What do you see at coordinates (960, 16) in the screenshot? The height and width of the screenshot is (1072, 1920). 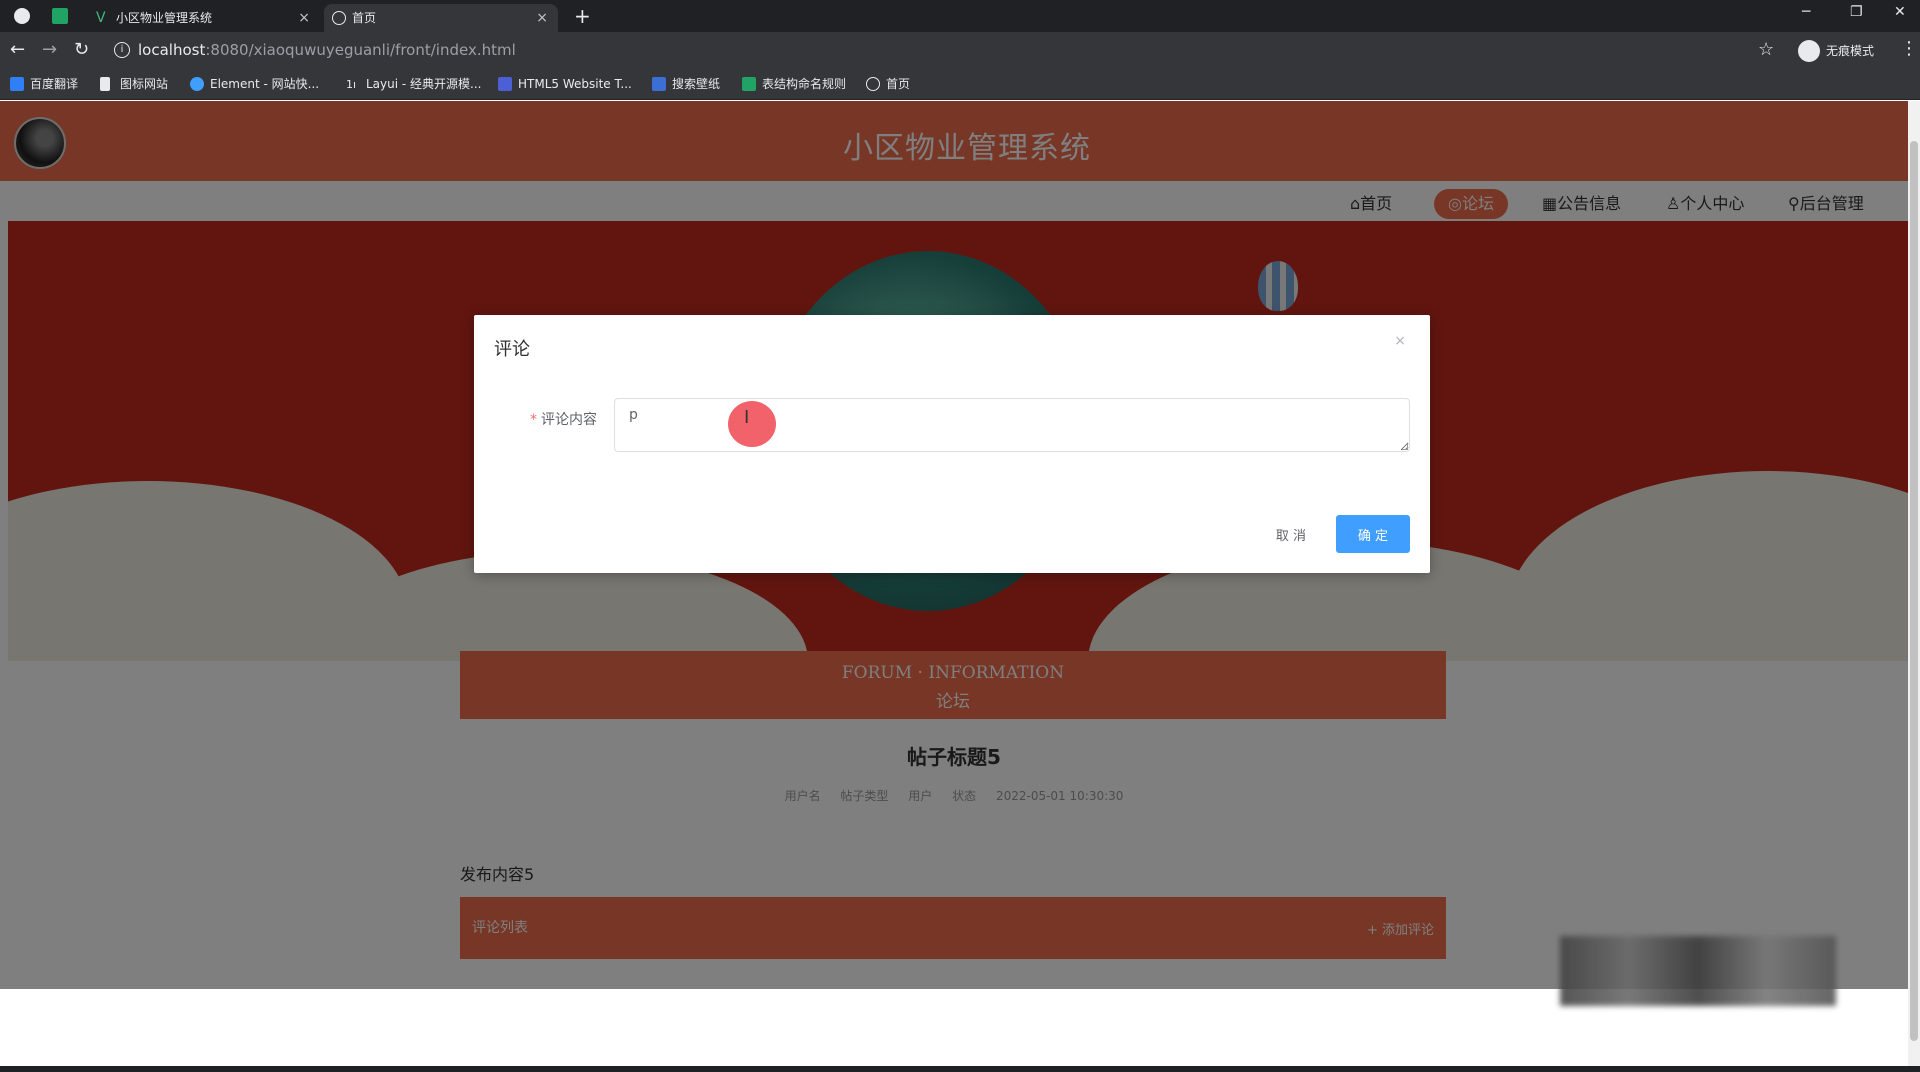 I see `browser-tab-bar: V 小区物业管理系统 × 首页 × + ─ ❐ ✕` at bounding box center [960, 16].